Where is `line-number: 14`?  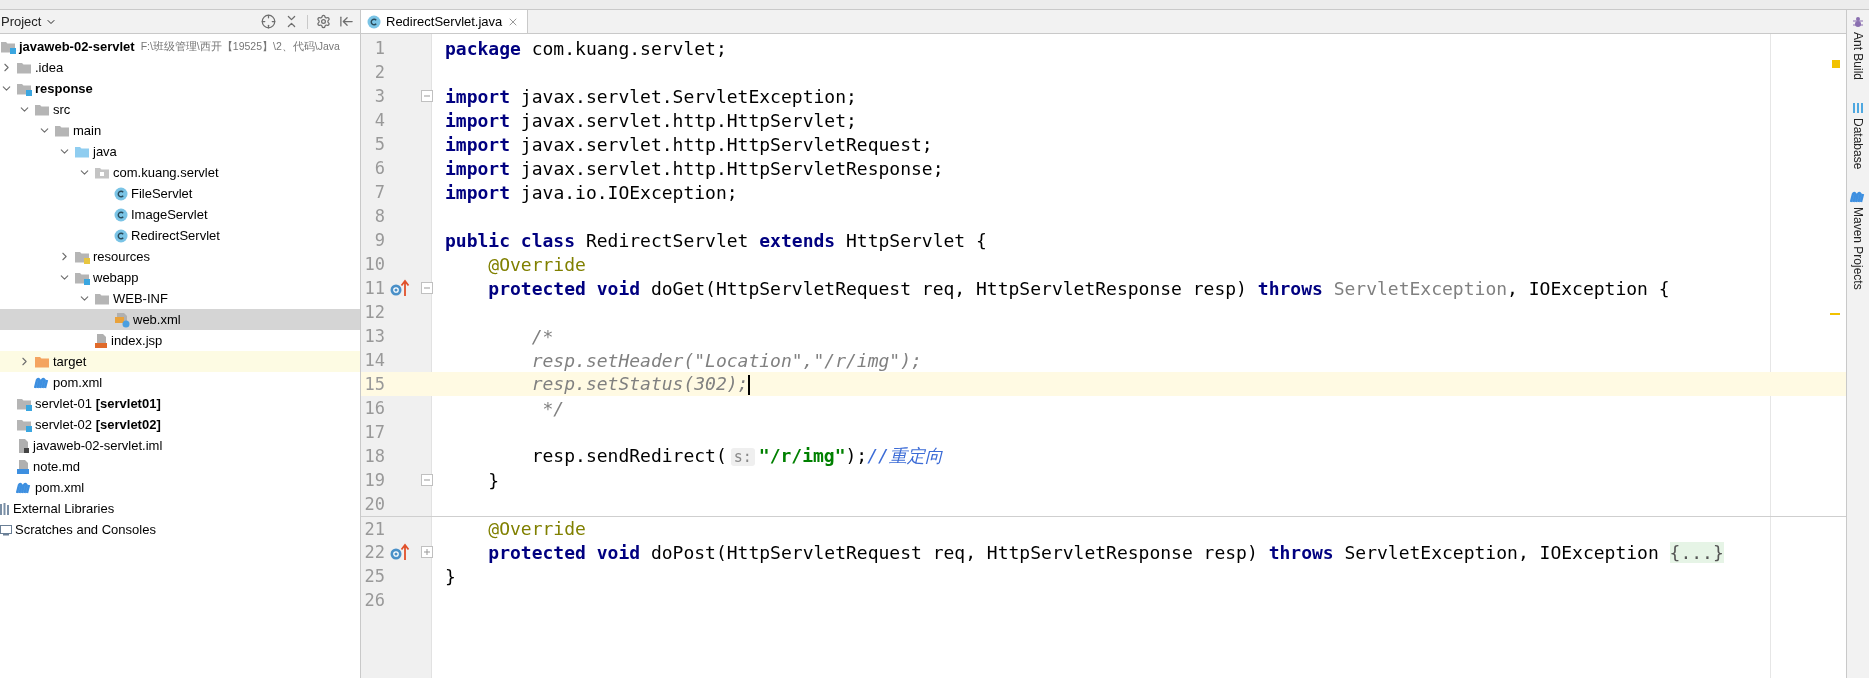
line-number: 14 is located at coordinates (374, 360).